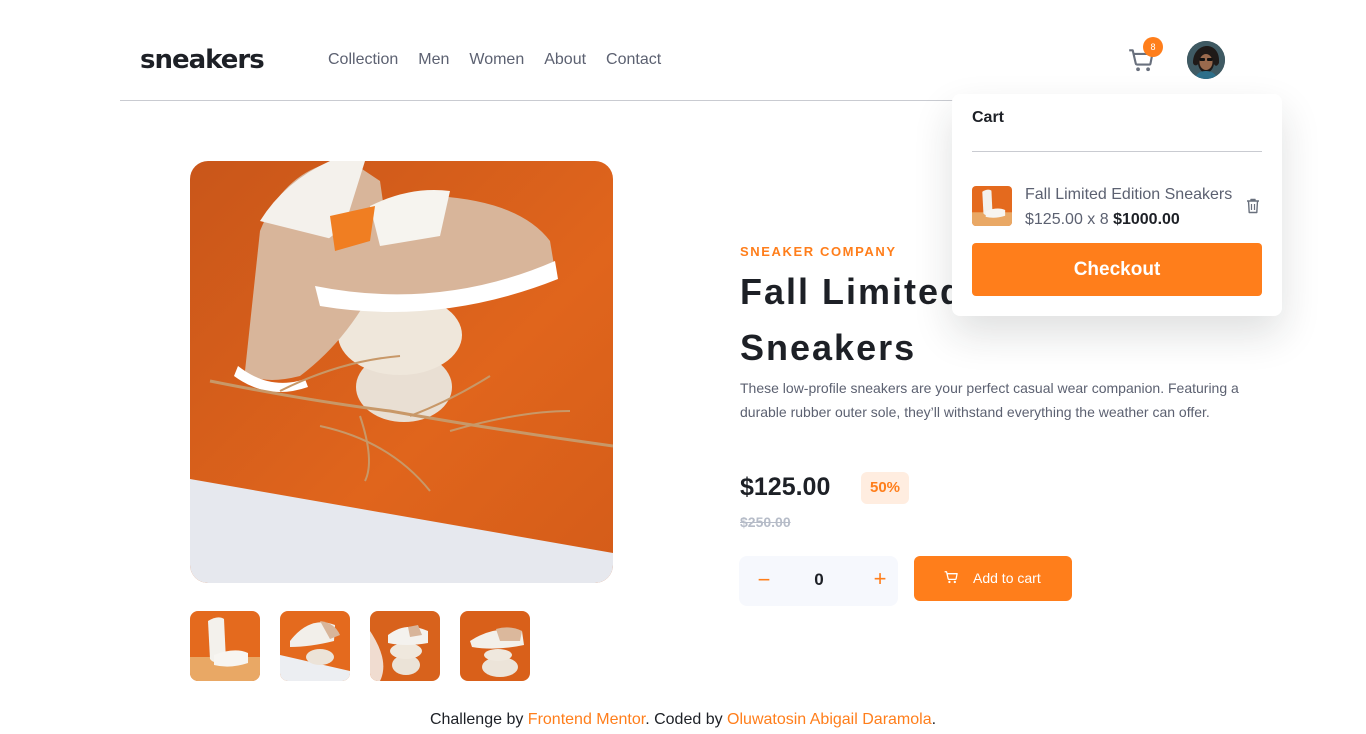  Describe the element at coordinates (765, 522) in the screenshot. I see `original-price: $250.00` at that location.